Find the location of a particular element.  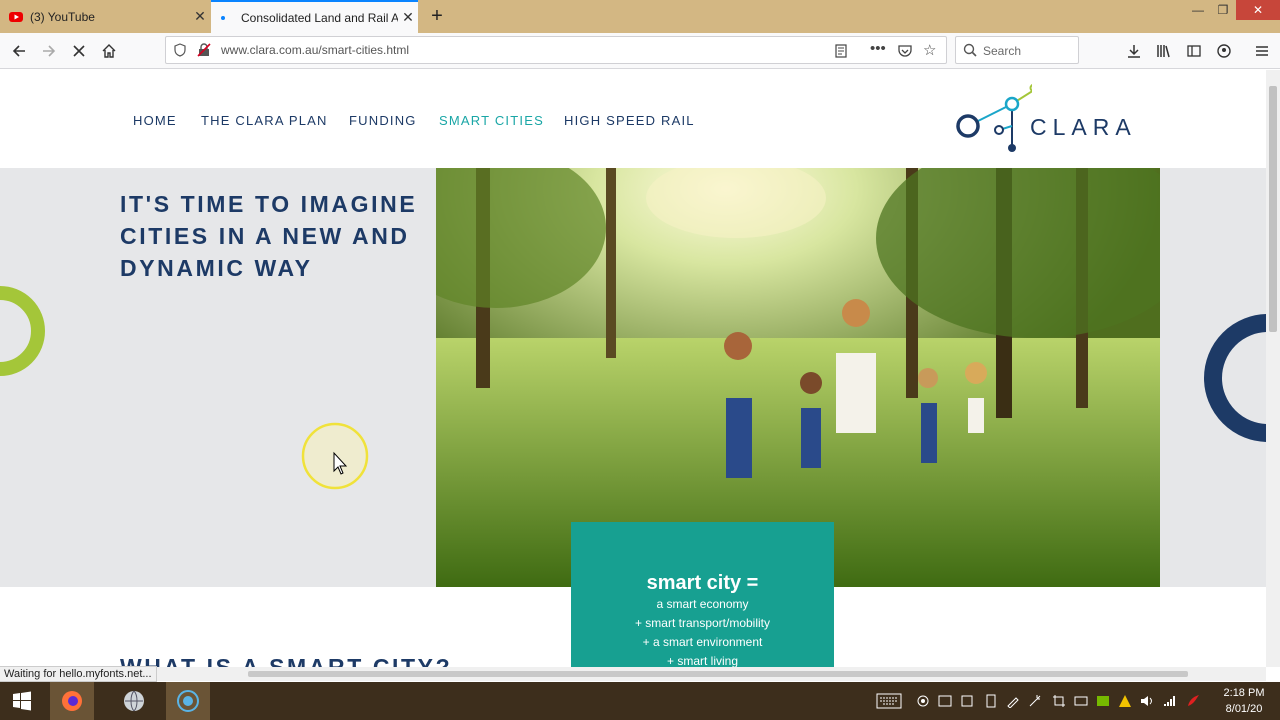

nav-funding: FUNDING is located at coordinates (383, 120).